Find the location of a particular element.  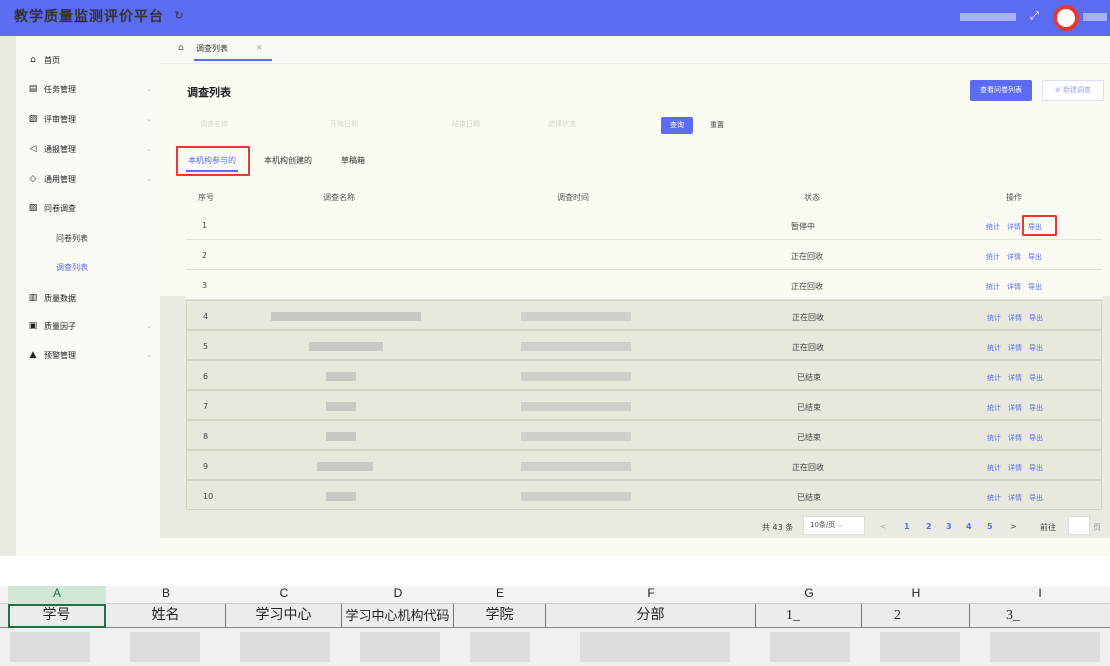

end-date-filter: 结束日期 is located at coordinates (466, 124).